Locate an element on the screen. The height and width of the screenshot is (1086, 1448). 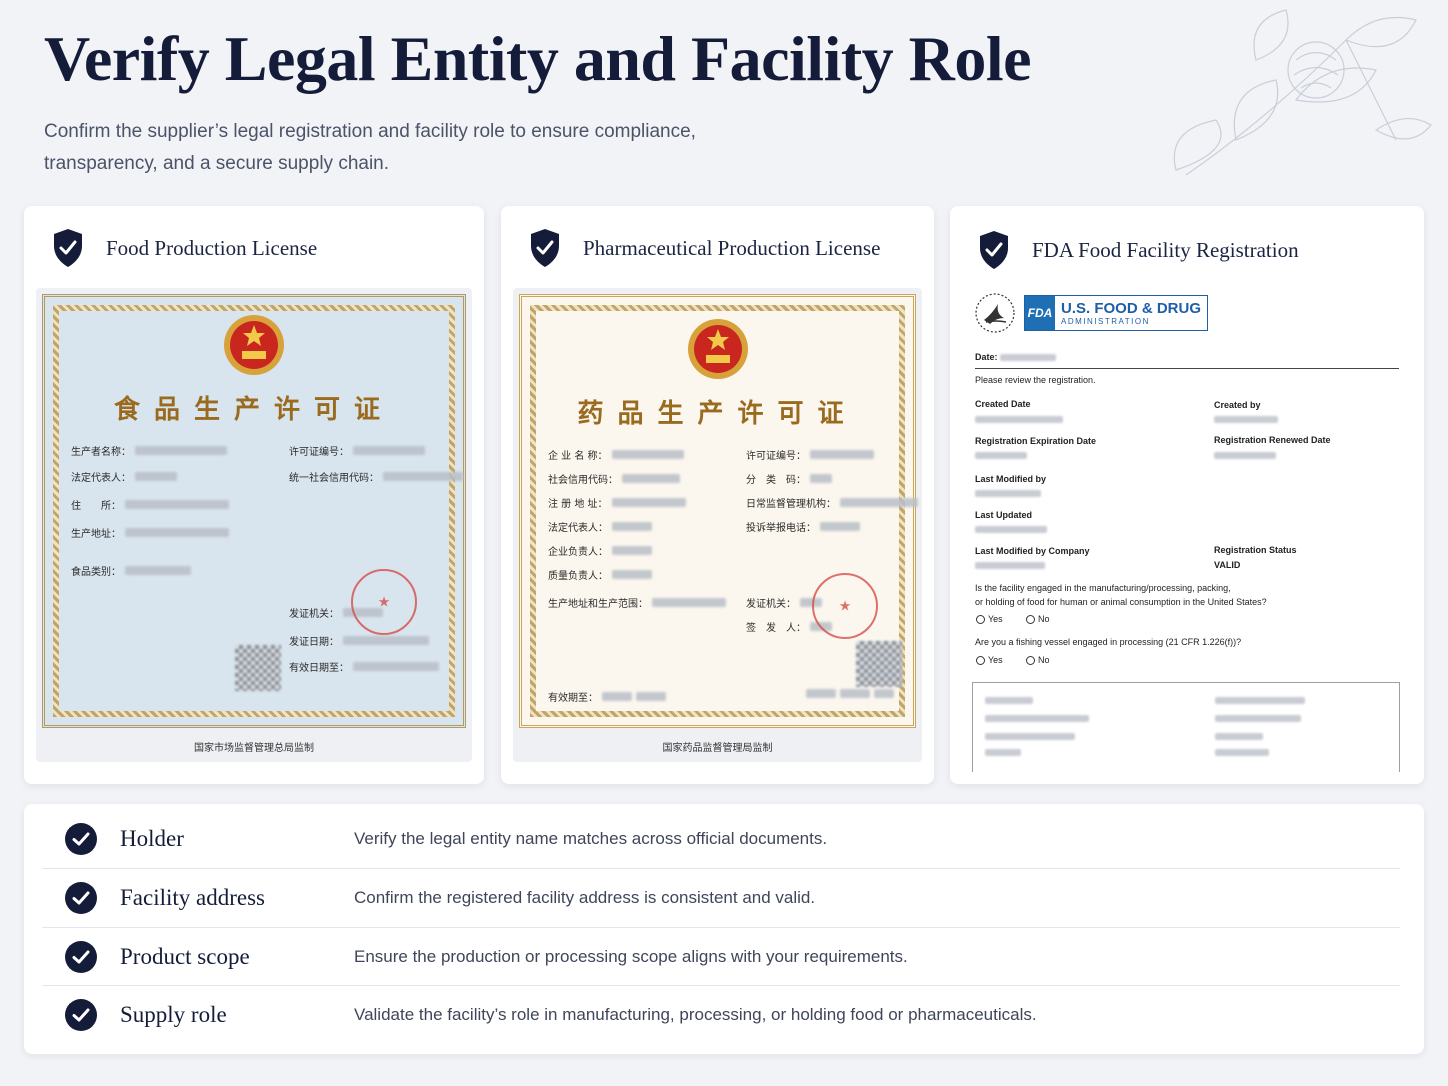
q1-yes-radio: Yes is located at coordinates (989, 619).